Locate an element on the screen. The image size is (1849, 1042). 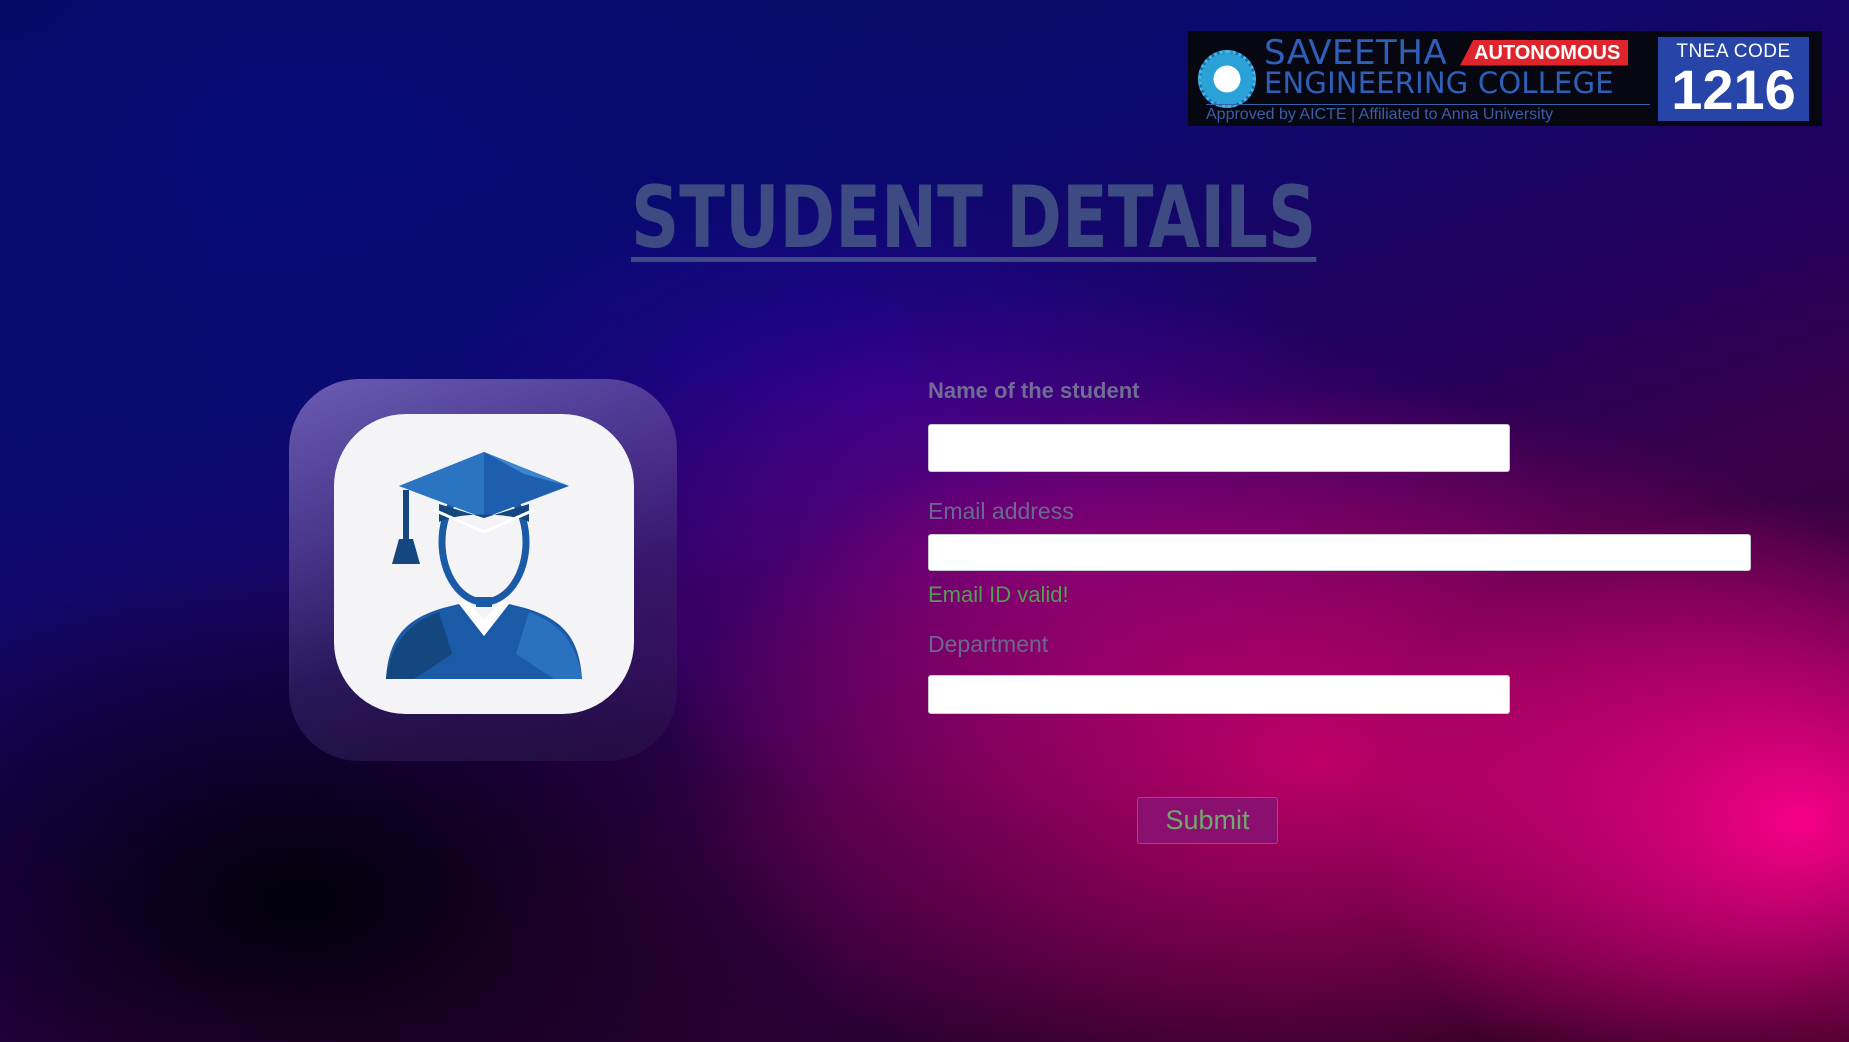
email-valid-message: Email ID valid! is located at coordinates (998, 594).